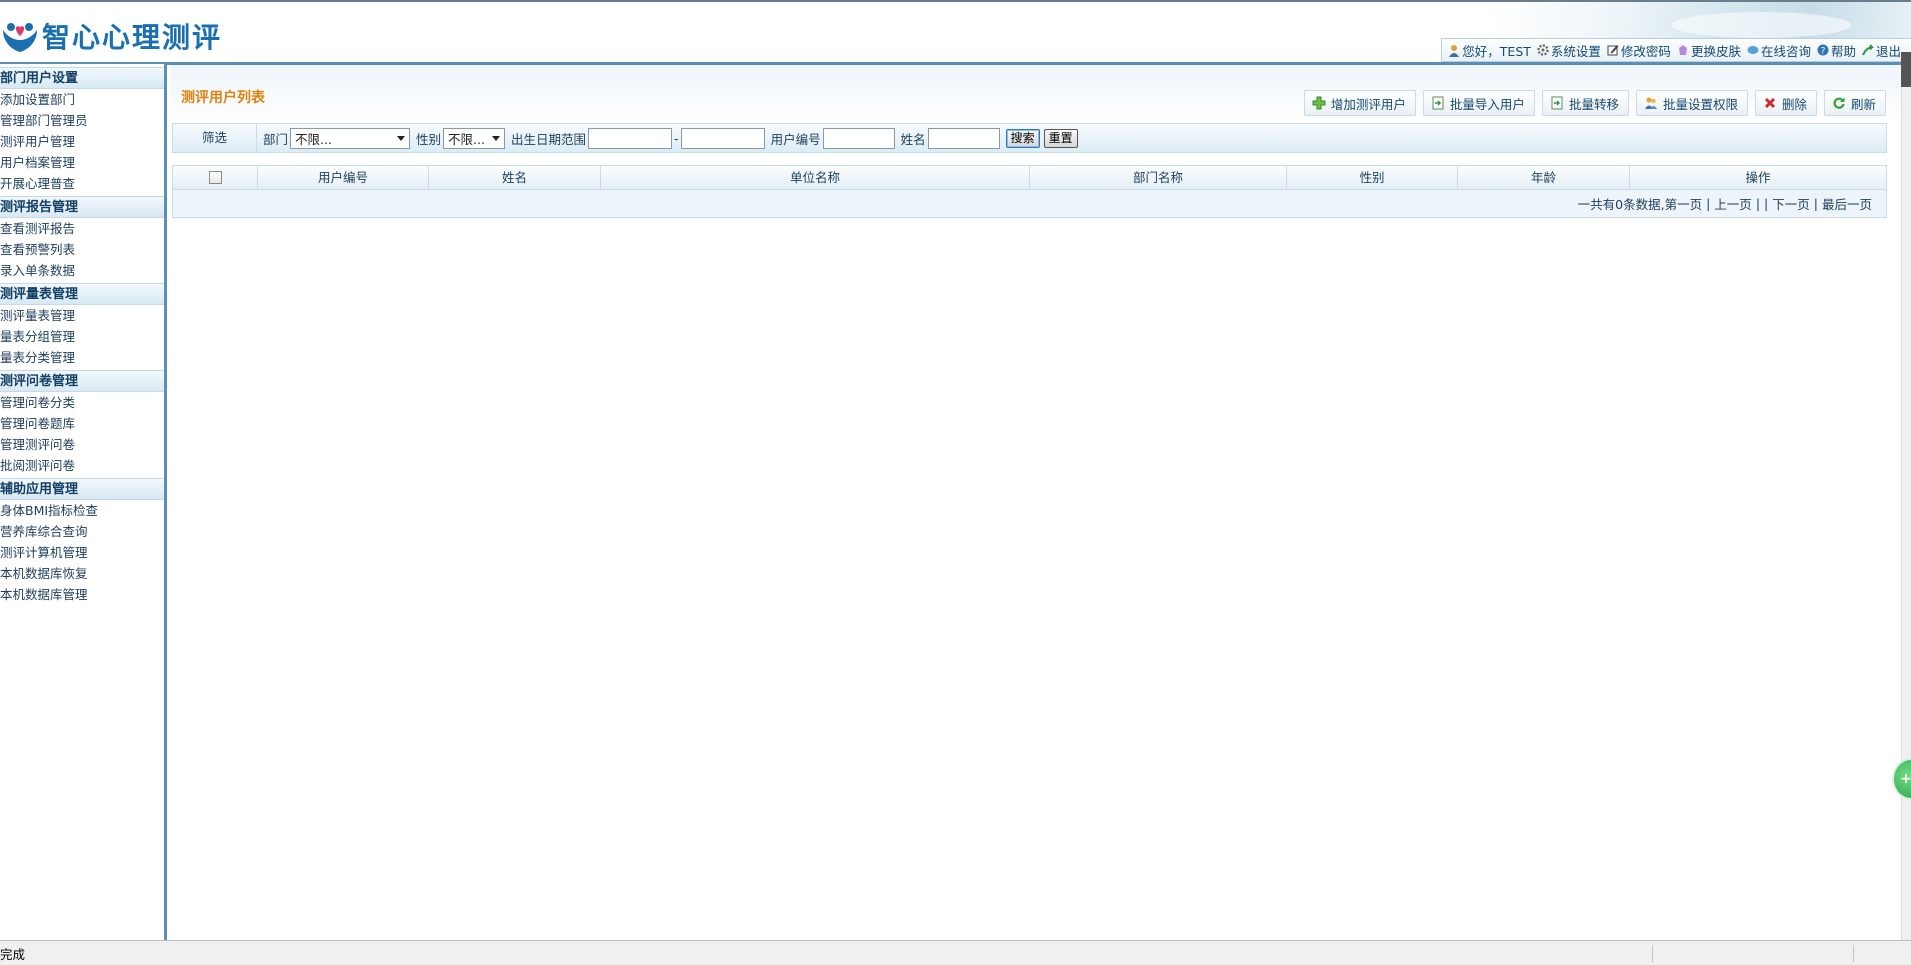 The width and height of the screenshot is (1911, 965). What do you see at coordinates (343, 177) in the screenshot?
I see `col-user-id: 用户编号` at bounding box center [343, 177].